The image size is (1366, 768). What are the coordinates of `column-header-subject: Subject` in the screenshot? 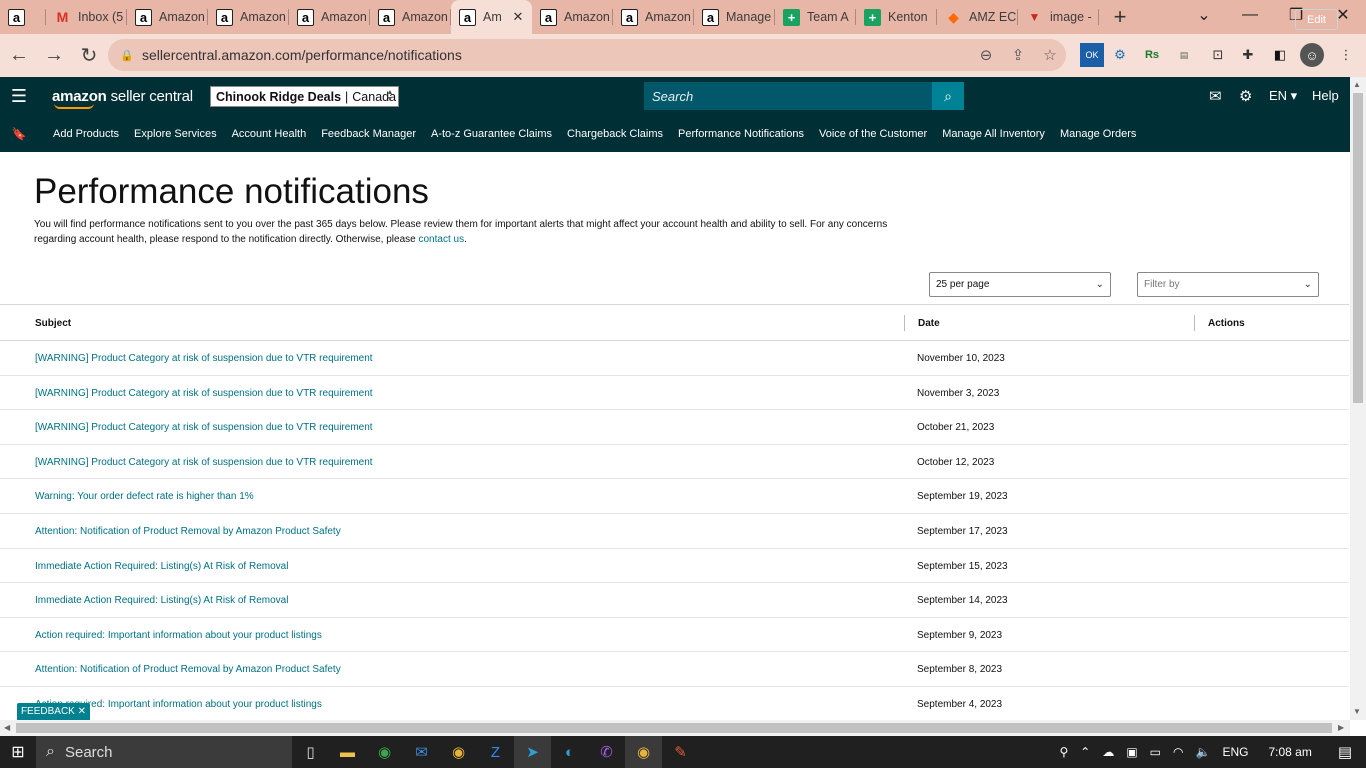 It's located at (53, 323).